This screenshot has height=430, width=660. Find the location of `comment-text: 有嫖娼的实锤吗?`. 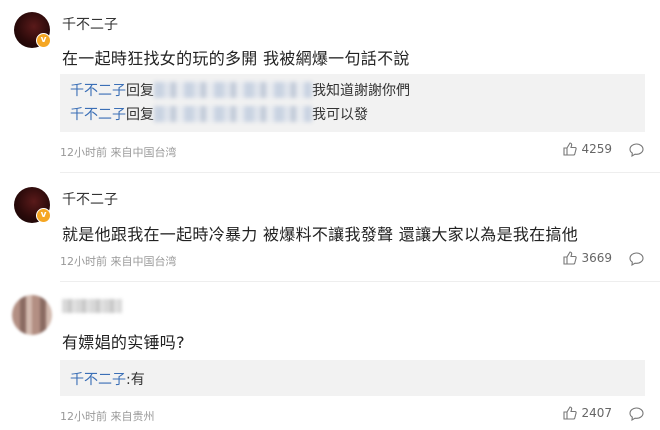

comment-text: 有嫖娼的实锤吗? is located at coordinates (123, 342).